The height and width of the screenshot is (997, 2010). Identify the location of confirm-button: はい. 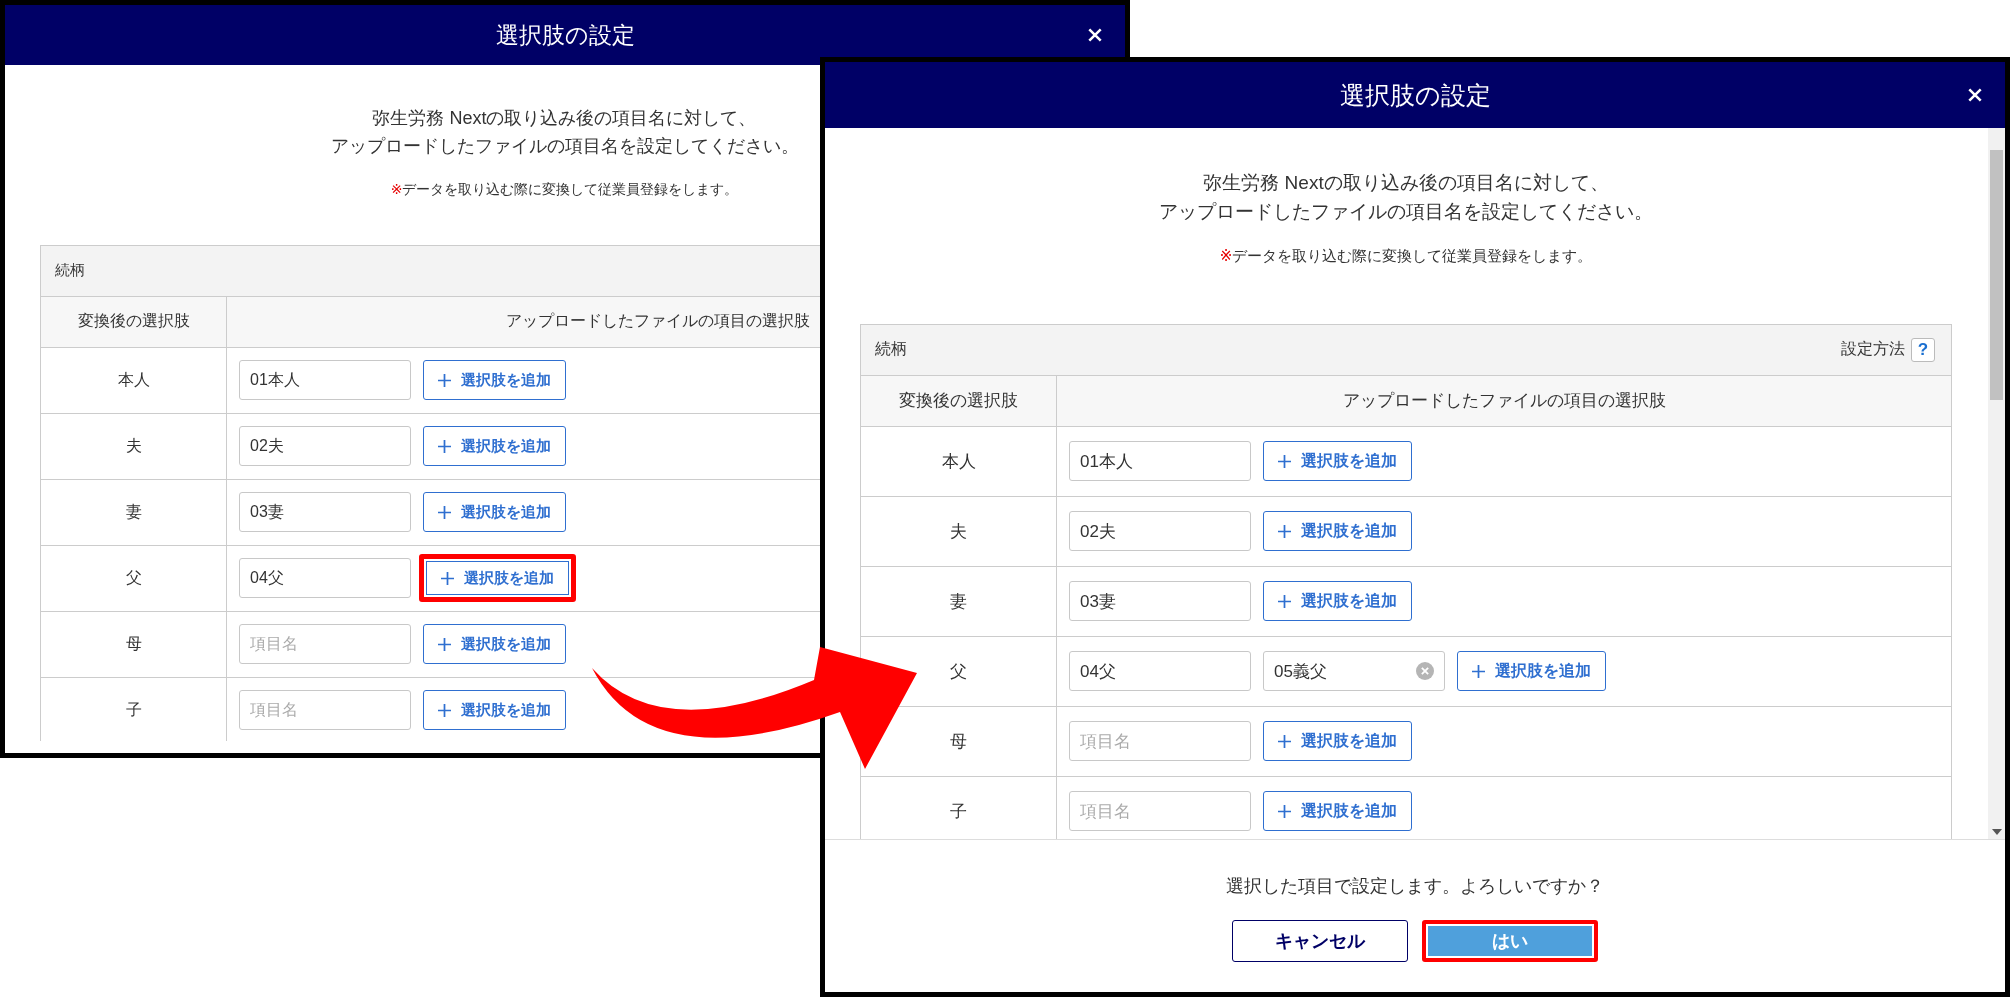
(1510, 941).